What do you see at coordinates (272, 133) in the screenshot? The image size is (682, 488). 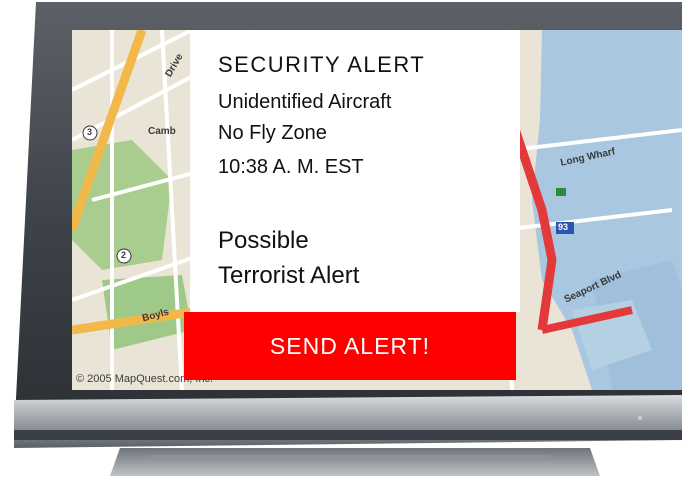 I see `alert-detail: No Fly Zone` at bounding box center [272, 133].